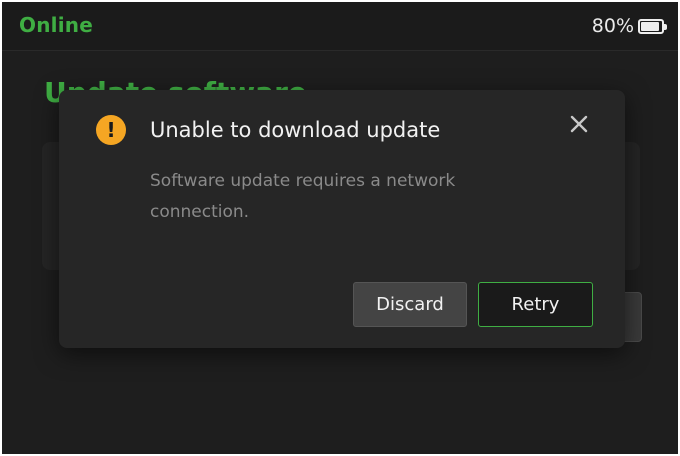 Image resolution: width=680 pixels, height=456 pixels. Describe the element at coordinates (340, 26) in the screenshot. I see `status-bar: Online 80%` at that location.